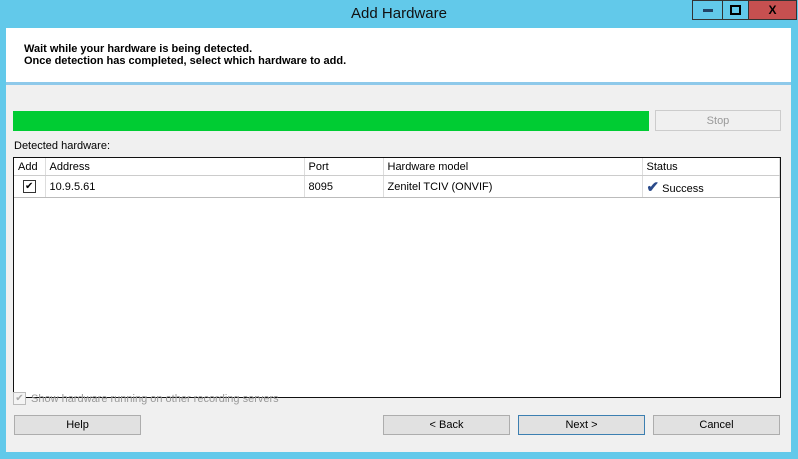  I want to click on stop-button: Stop, so click(718, 120).